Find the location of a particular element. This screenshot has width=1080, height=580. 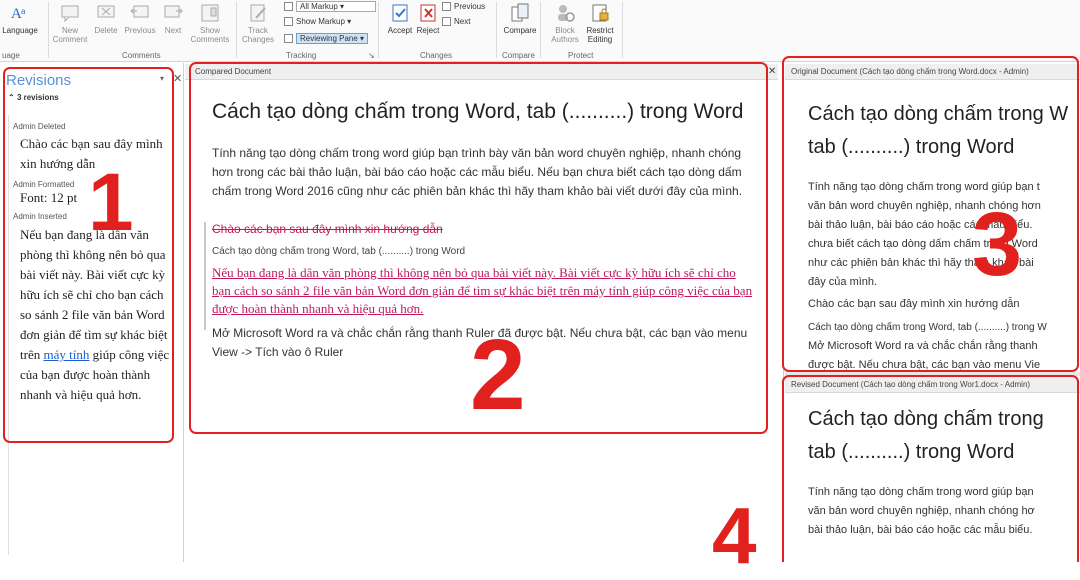

next-change-button: Next is located at coordinates (456, 22).